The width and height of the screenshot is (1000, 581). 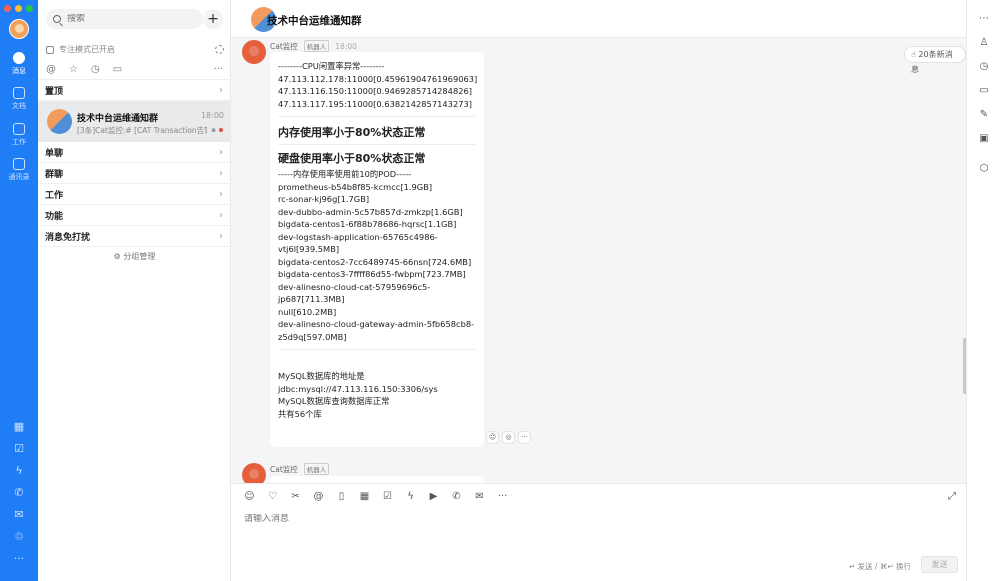 I want to click on rail-item-label: 通讯录, so click(x=19, y=177).